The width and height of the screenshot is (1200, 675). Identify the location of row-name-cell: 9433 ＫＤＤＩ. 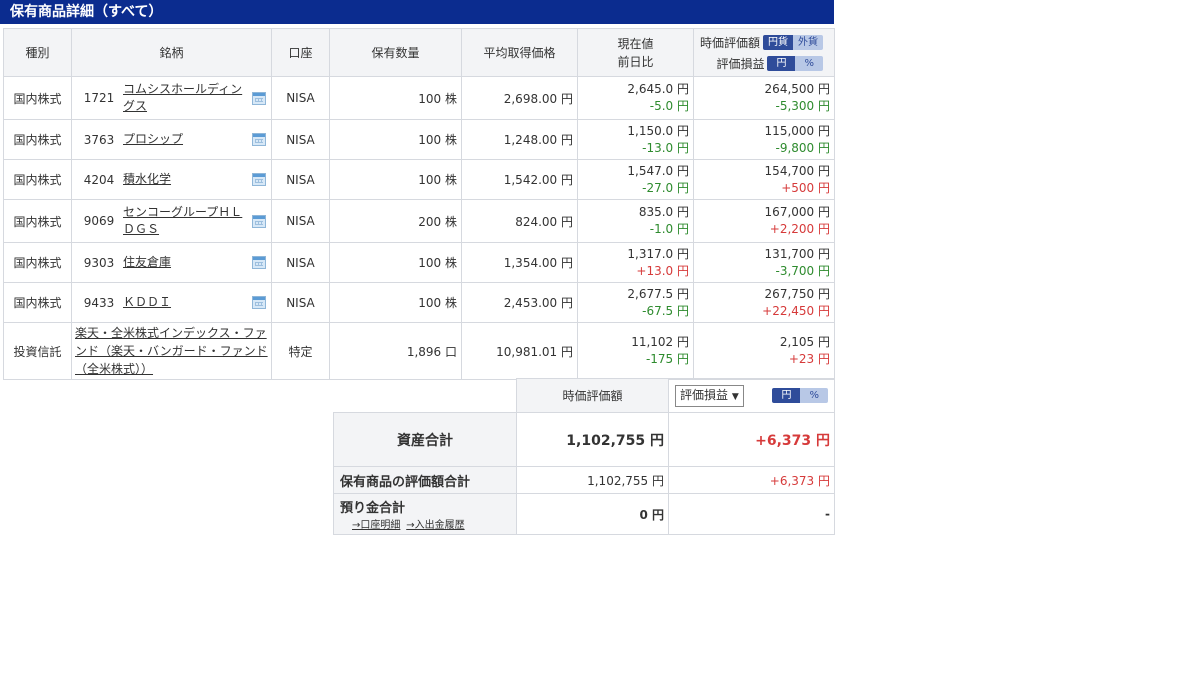
(171, 302).